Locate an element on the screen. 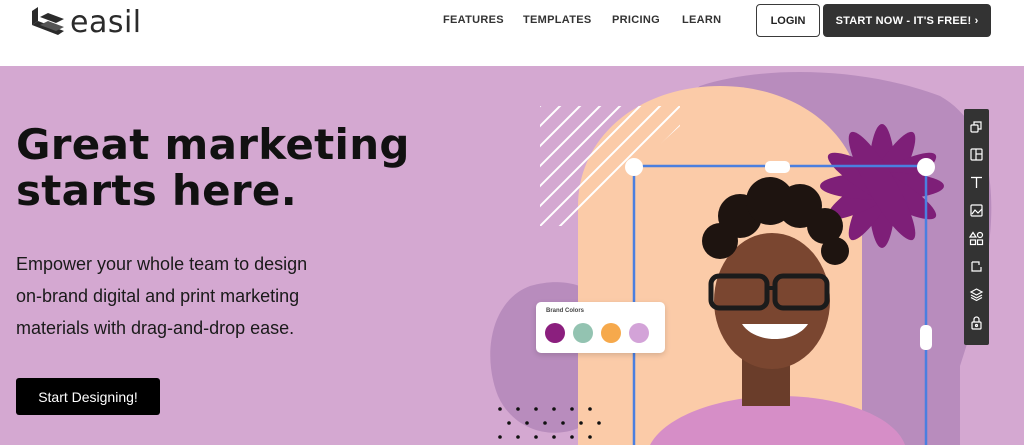 The width and height of the screenshot is (1024, 445). nav-features: FEATURES is located at coordinates (473, 21).